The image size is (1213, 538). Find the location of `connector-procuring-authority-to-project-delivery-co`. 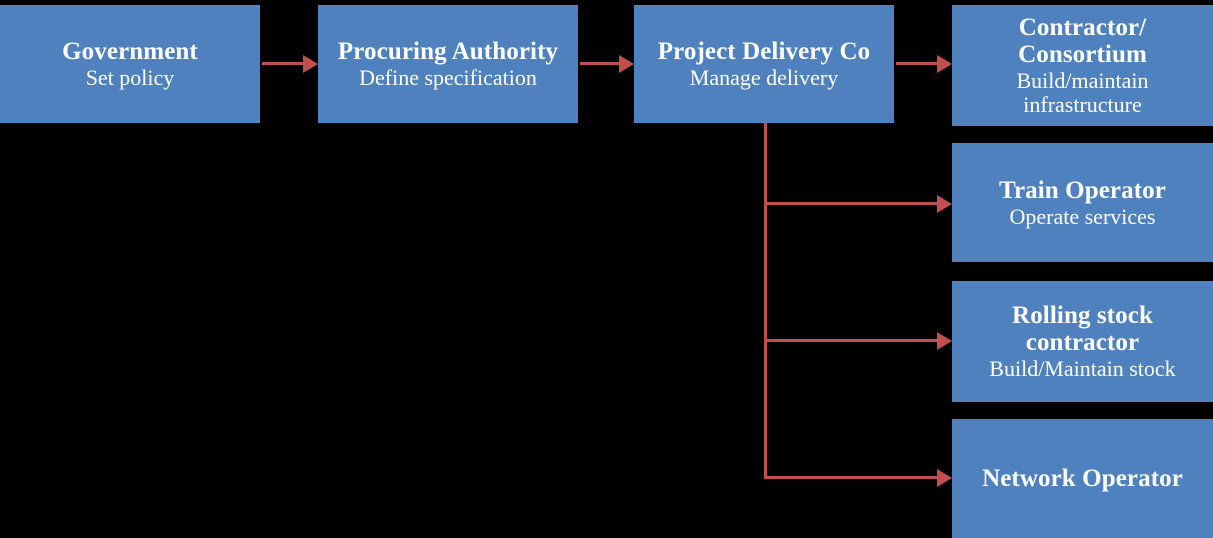

connector-procuring-authority-to-project-delivery-co is located at coordinates (600, 63).